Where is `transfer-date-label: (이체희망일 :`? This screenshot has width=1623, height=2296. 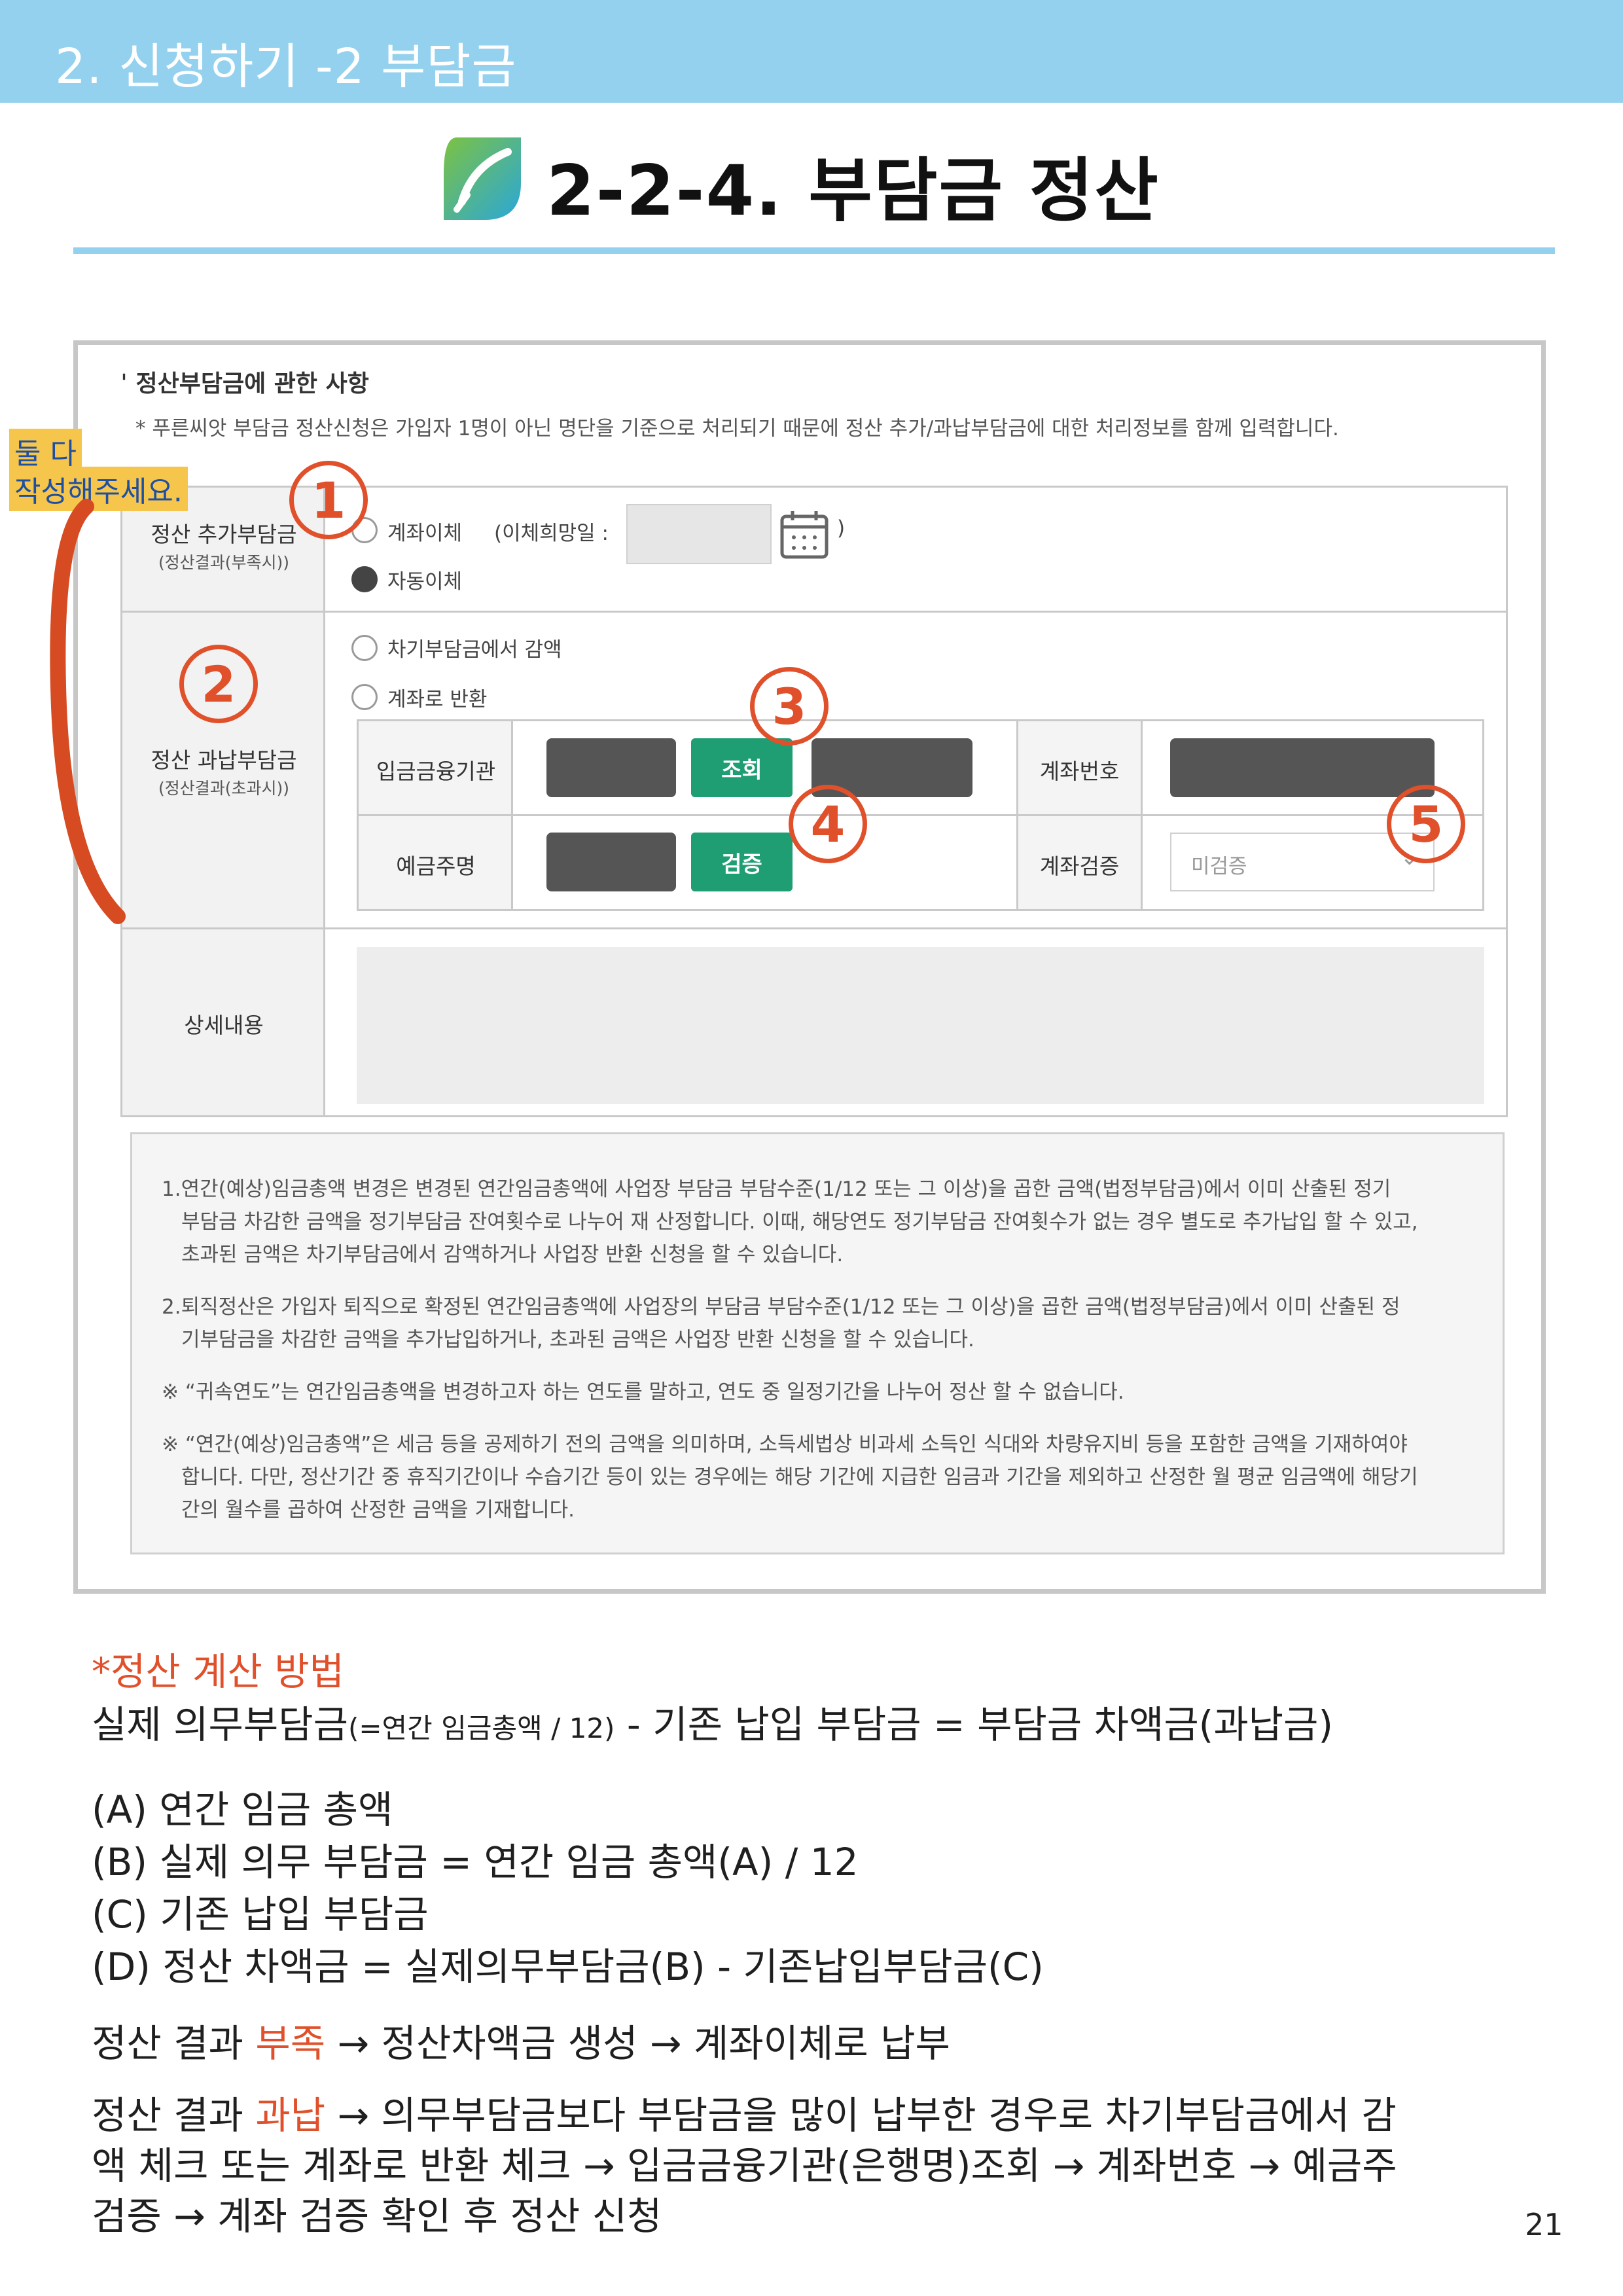
transfer-date-label: (이체희망일 : is located at coordinates (551, 533).